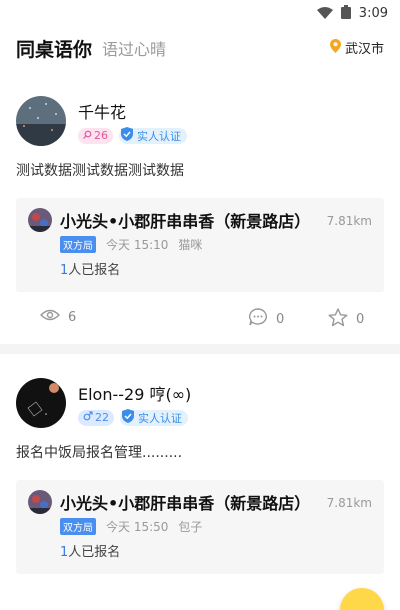  What do you see at coordinates (50, 317) in the screenshot?
I see `eye-icon` at bounding box center [50, 317].